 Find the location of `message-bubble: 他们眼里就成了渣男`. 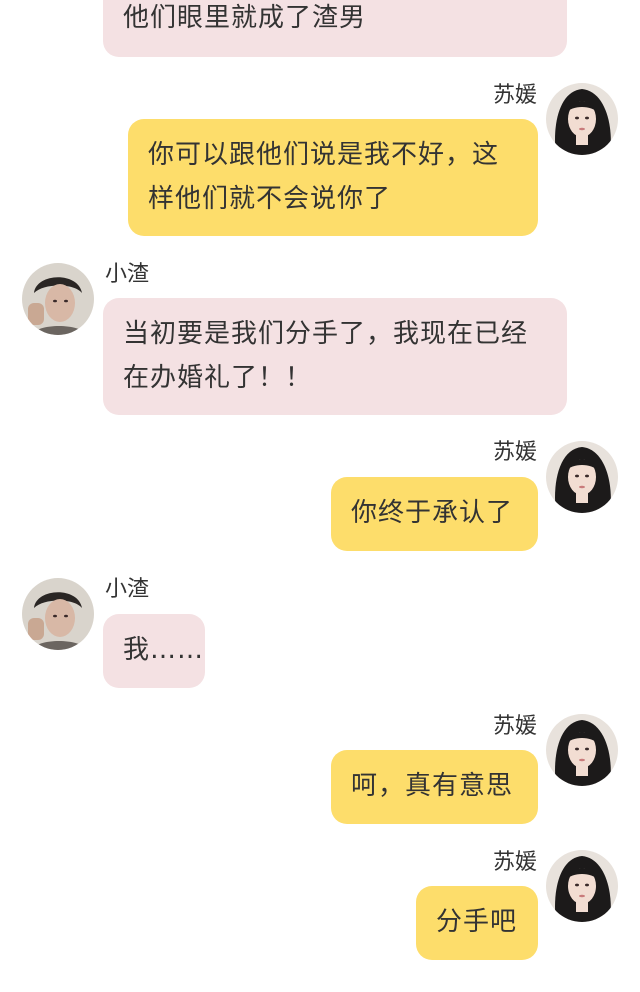

message-bubble: 他们眼里就成了渣男 is located at coordinates (335, 28).